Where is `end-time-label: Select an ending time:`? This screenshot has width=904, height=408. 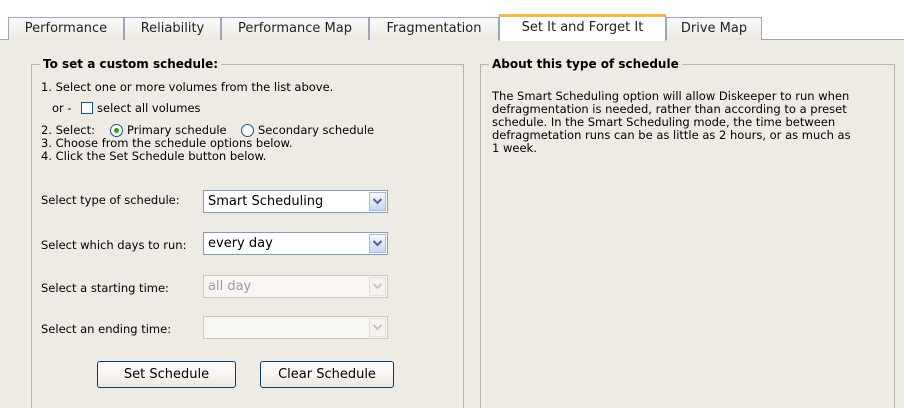
end-time-label: Select an ending time: is located at coordinates (106, 329).